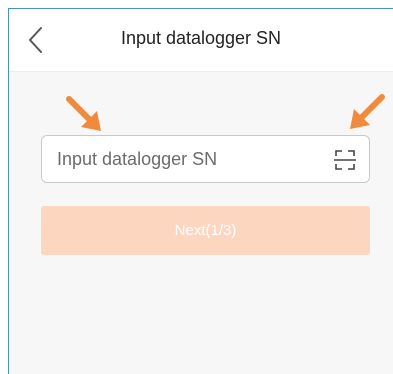 The width and height of the screenshot is (393, 374). I want to click on next-button: Next(1/3), so click(205, 230).